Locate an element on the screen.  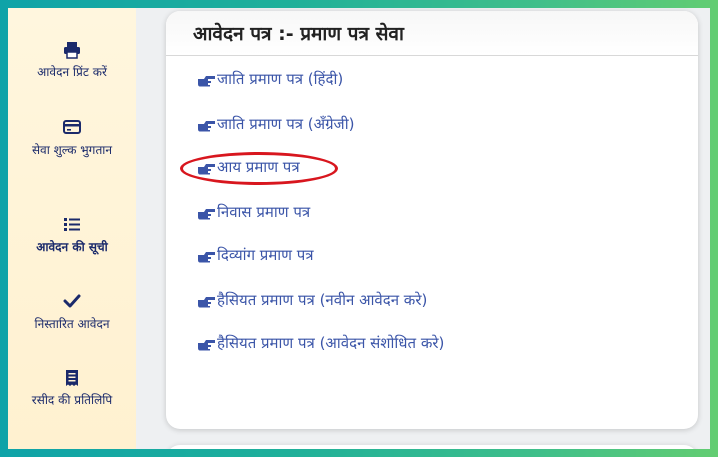
card-title: आवेदन पत्र :- प्रमाण पत्र सेवा is located at coordinates (432, 33).